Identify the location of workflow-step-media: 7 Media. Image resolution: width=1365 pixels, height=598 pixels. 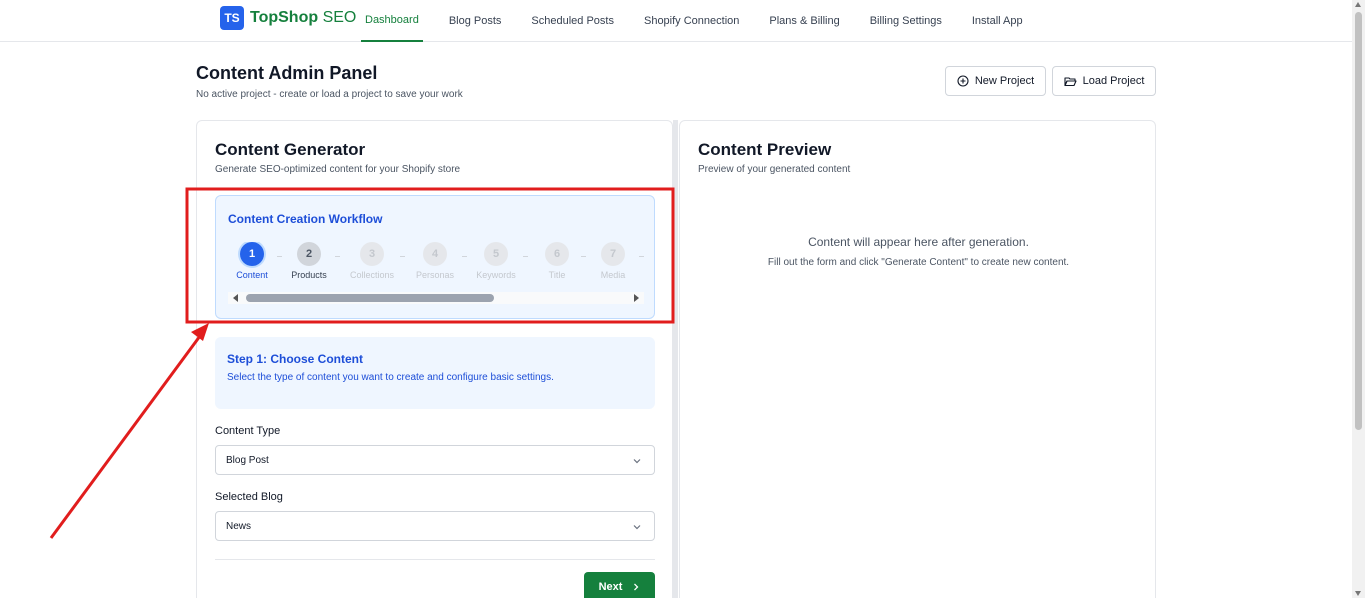
(613, 261).